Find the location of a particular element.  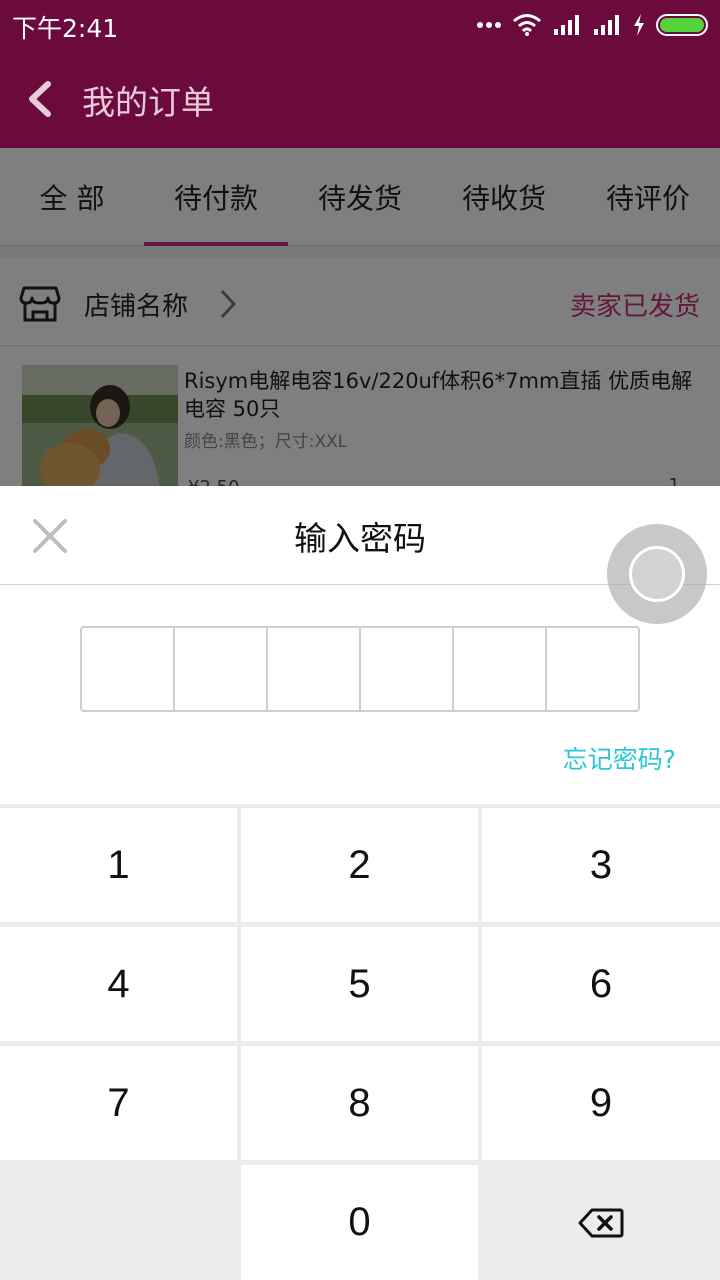

battery-level is located at coordinates (682, 25).